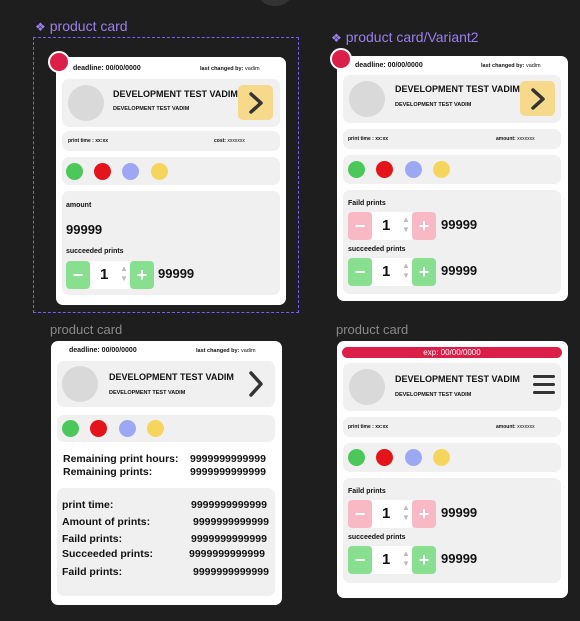 This screenshot has height=621, width=580. I want to click on quantity-stepper: 1 ▲ ▼, so click(110, 275).